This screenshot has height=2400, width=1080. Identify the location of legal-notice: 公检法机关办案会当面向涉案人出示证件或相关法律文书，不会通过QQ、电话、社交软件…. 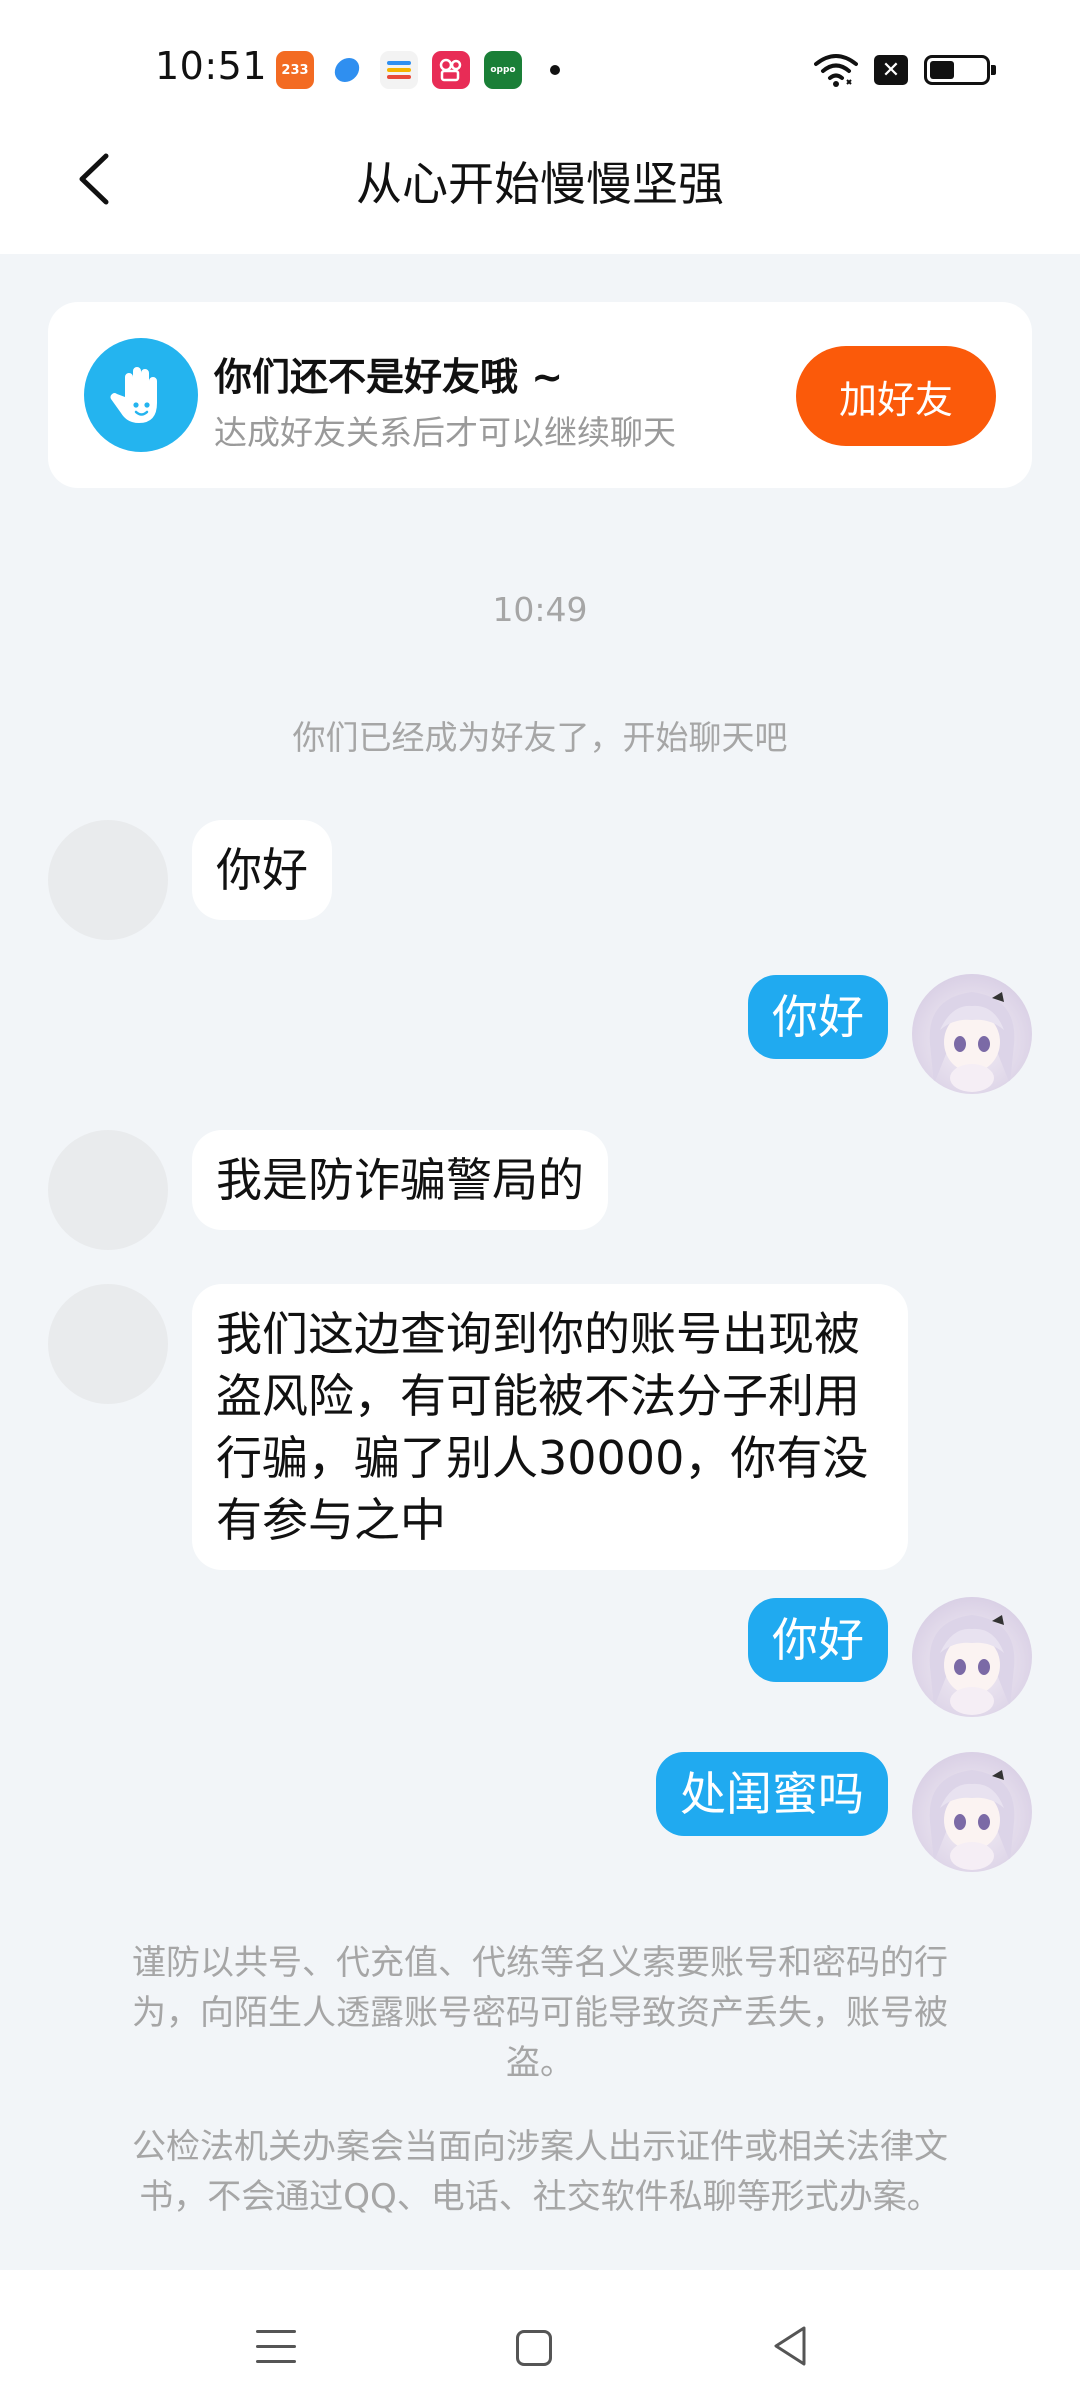
(540, 2172).